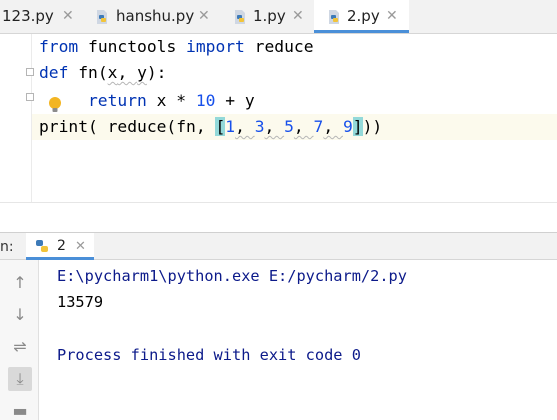 The width and height of the screenshot is (557, 420). I want to click on print-icon: ▬, so click(20, 411).